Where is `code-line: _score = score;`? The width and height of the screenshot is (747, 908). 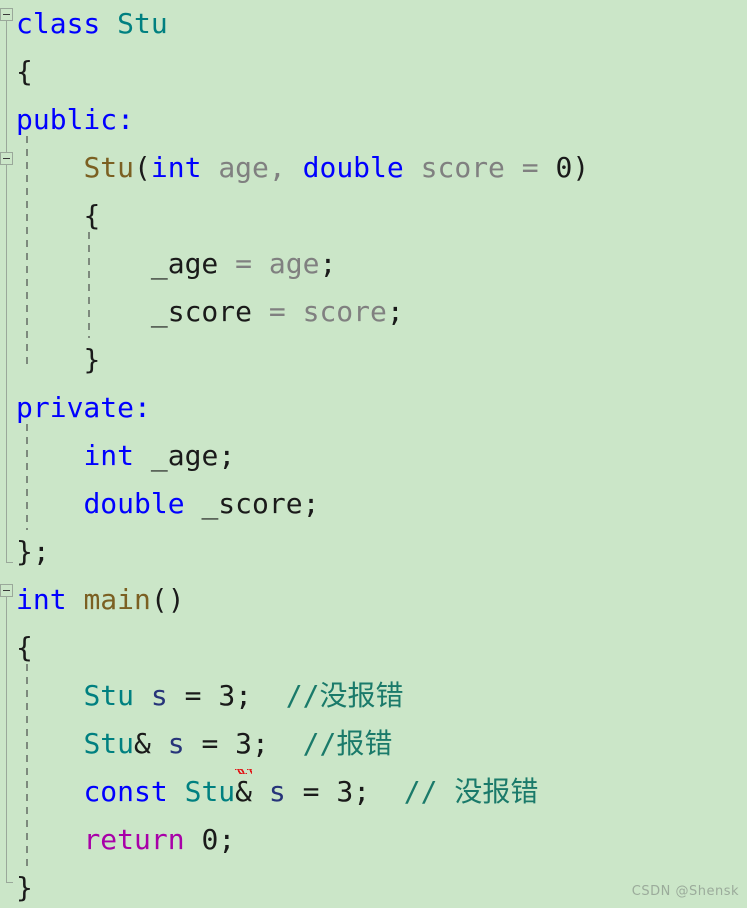 code-line: _score = score; is located at coordinates (373, 312).